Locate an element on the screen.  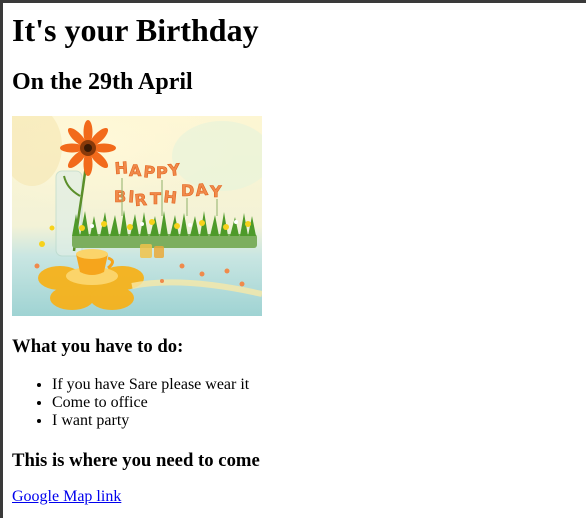
list-item: I want party is located at coordinates (150, 421).